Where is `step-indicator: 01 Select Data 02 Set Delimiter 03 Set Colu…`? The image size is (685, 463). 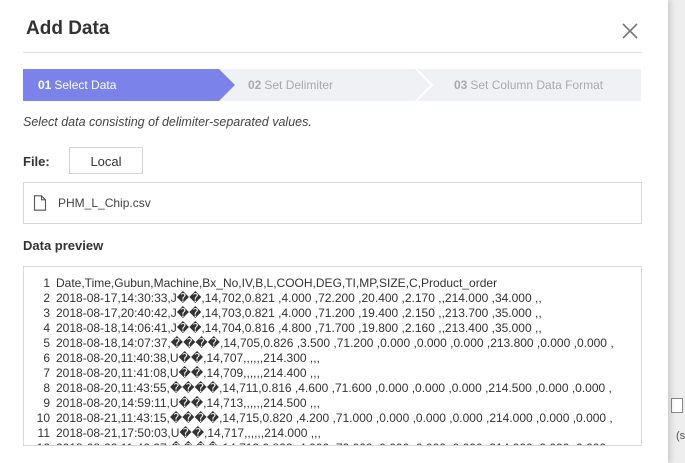
step-indicator: 01 Select Data 02 Set Delimiter 03 Set Colu… is located at coordinates (332, 85).